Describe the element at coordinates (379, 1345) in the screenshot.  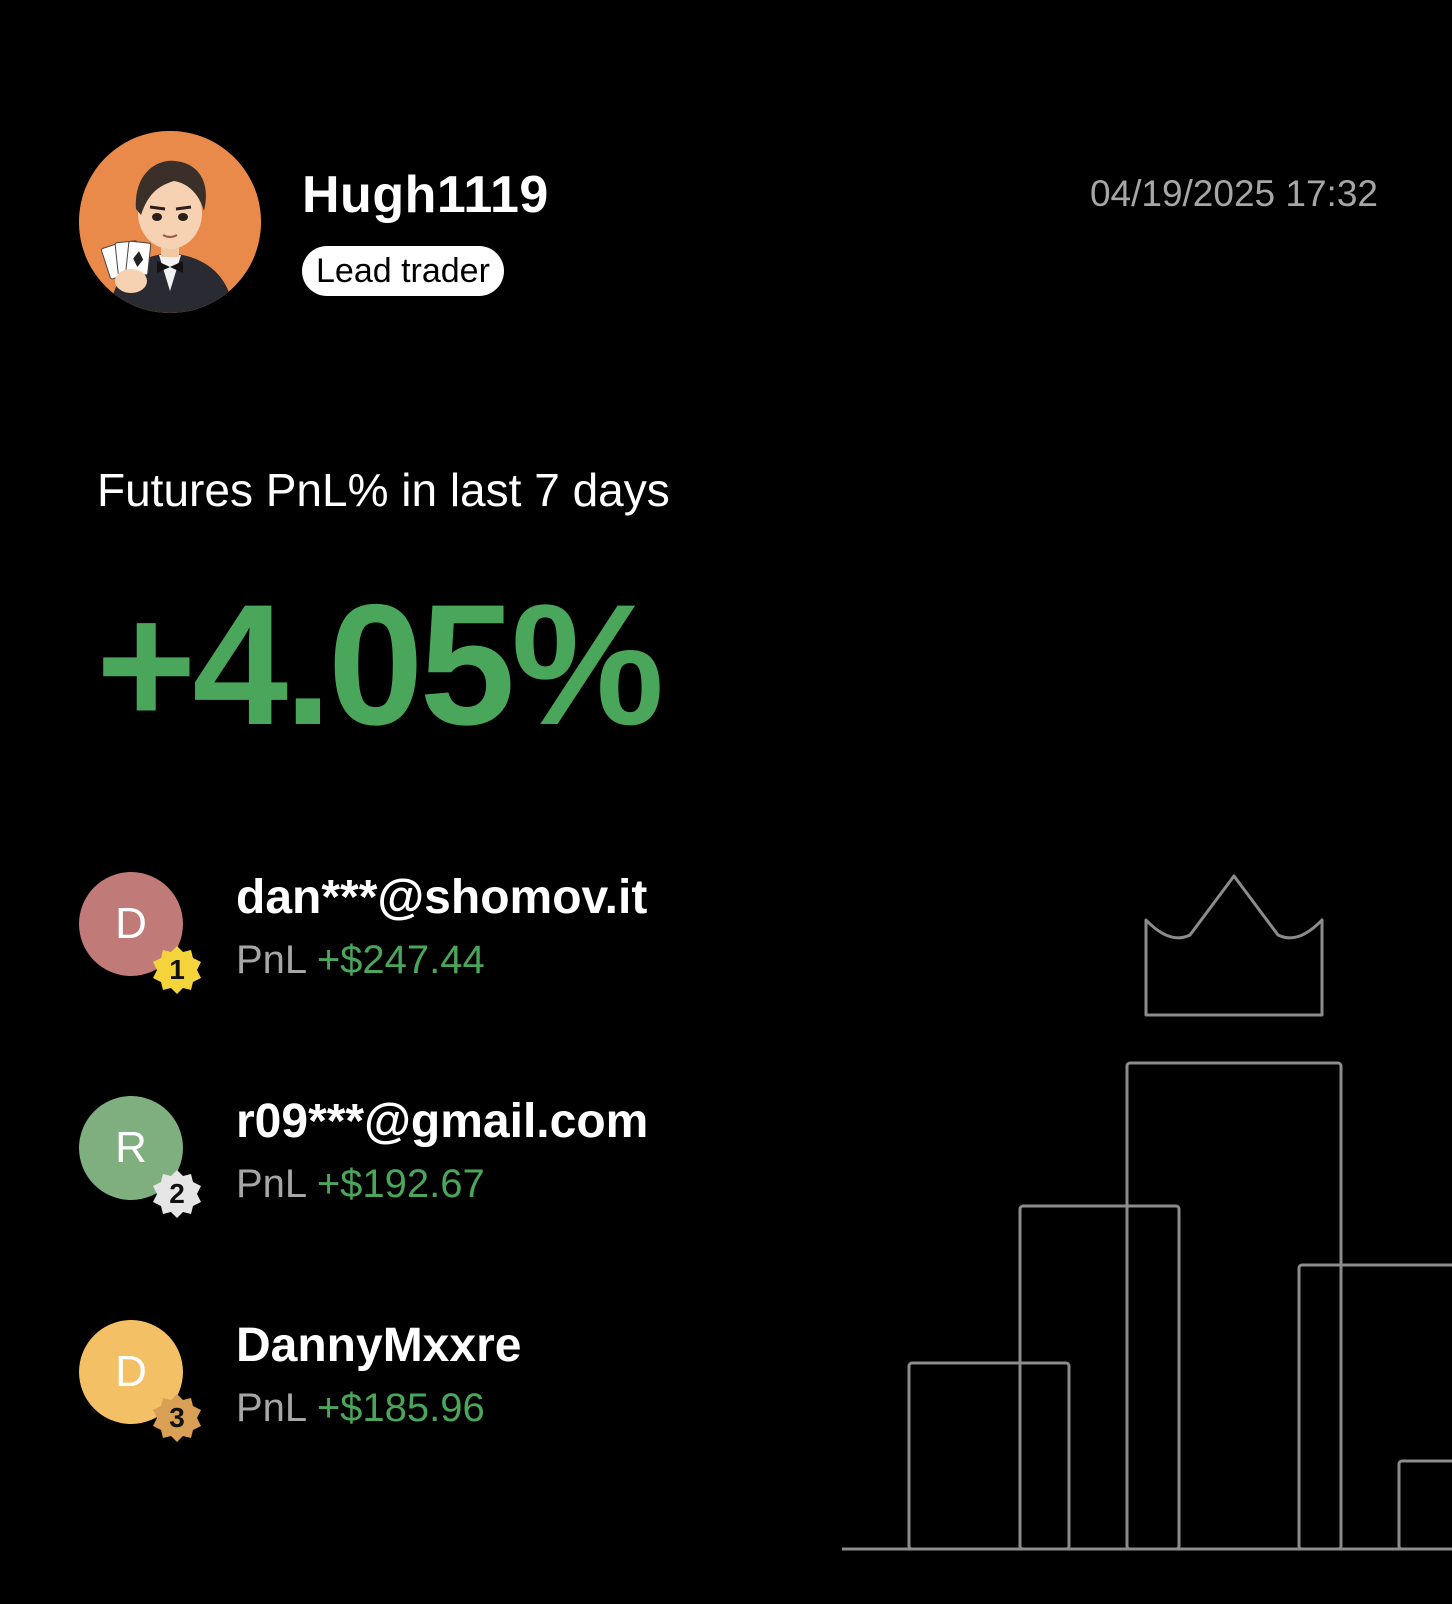
I see `follower-name: DannyMxxre` at that location.